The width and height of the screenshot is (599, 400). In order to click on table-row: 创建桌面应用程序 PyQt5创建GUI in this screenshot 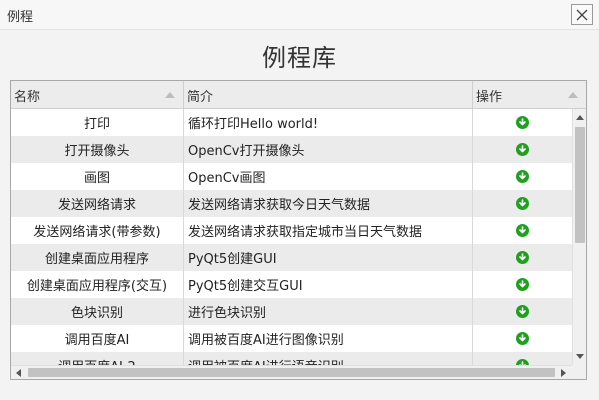, I will do `click(291, 257)`.